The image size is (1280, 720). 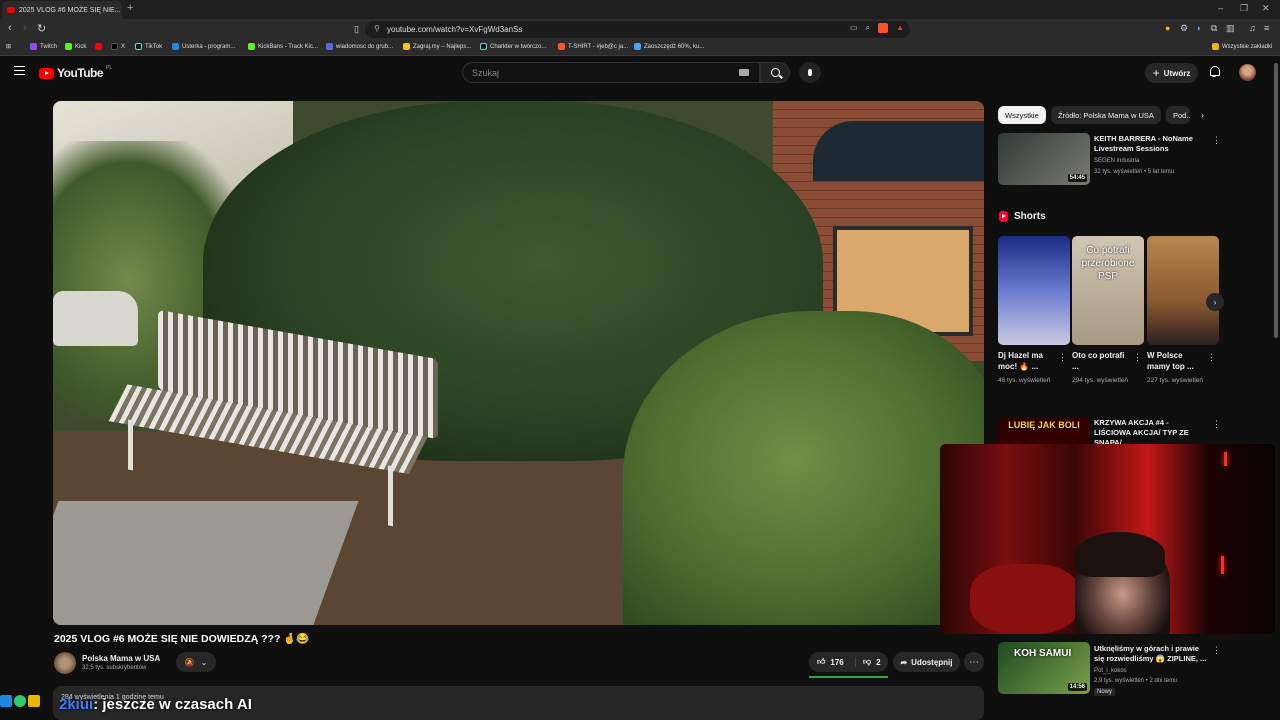 I want to click on user-avatar, so click(x=1247, y=72).